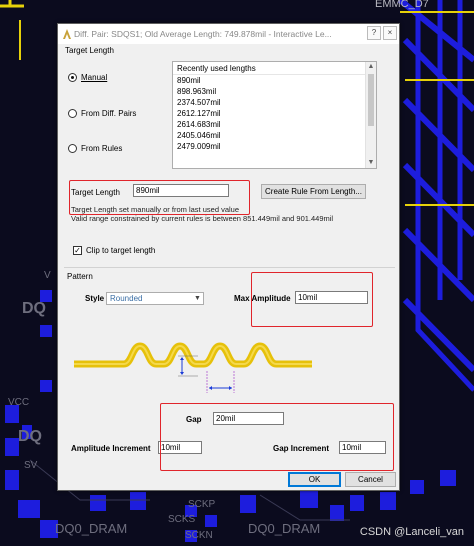 Image resolution: width=474 pixels, height=546 pixels. What do you see at coordinates (121, 250) in the screenshot?
I see `checkbox-label: Clip to target length` at bounding box center [121, 250].